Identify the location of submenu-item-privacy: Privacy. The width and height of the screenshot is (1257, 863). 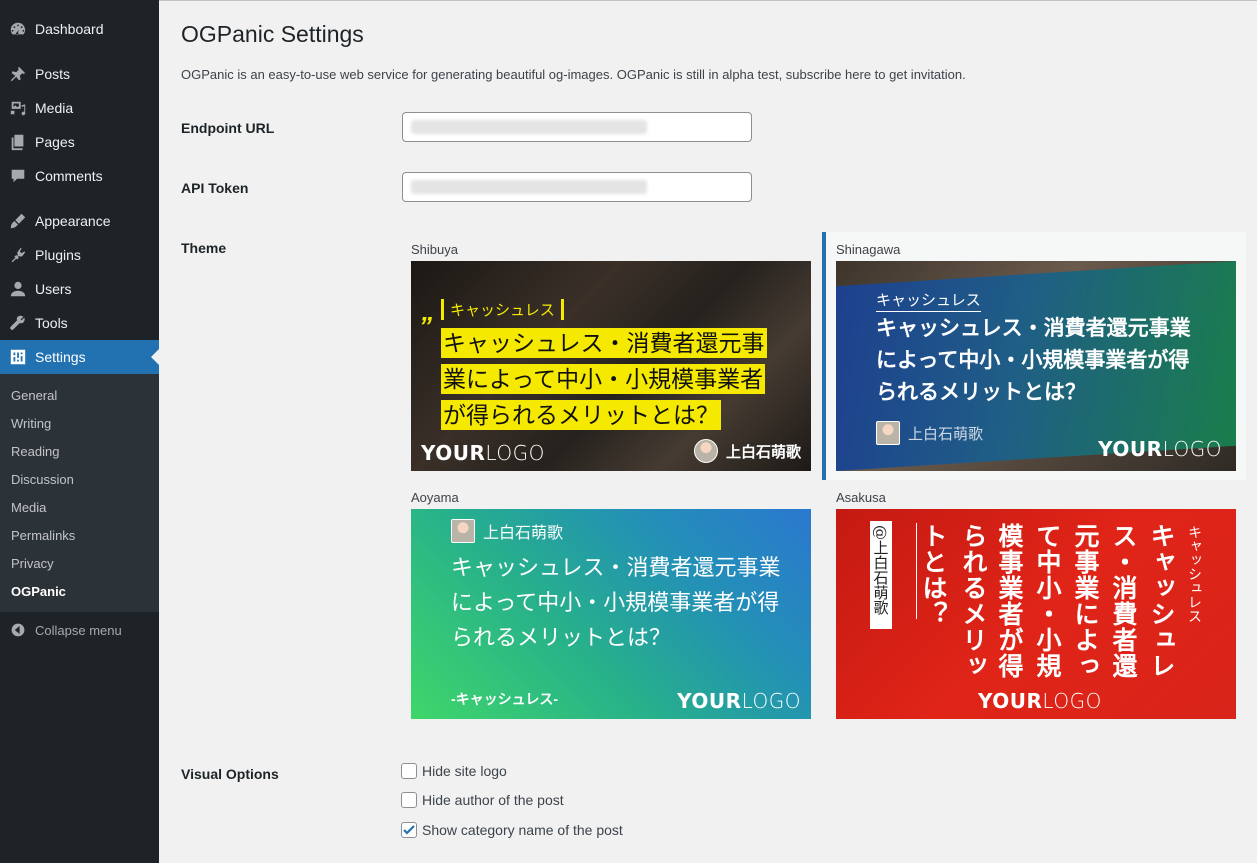
(32, 563).